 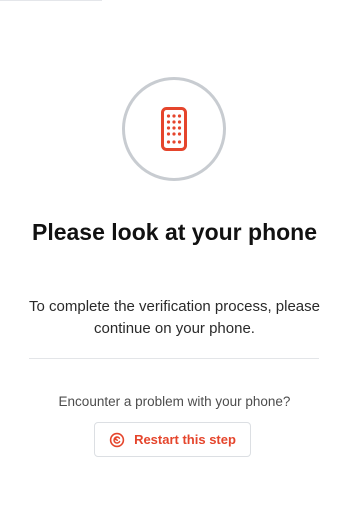 What do you see at coordinates (174, 358) in the screenshot?
I see `section-divider` at bounding box center [174, 358].